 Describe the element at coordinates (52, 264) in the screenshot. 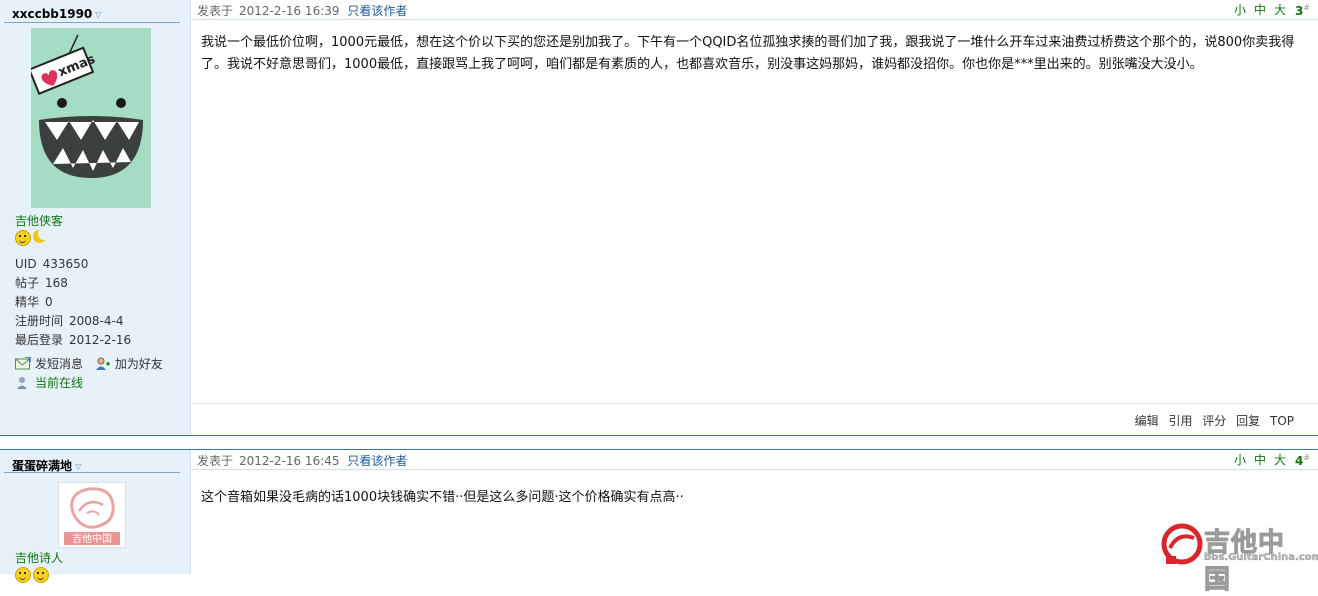

I see `stat-uid: UID 433650` at that location.